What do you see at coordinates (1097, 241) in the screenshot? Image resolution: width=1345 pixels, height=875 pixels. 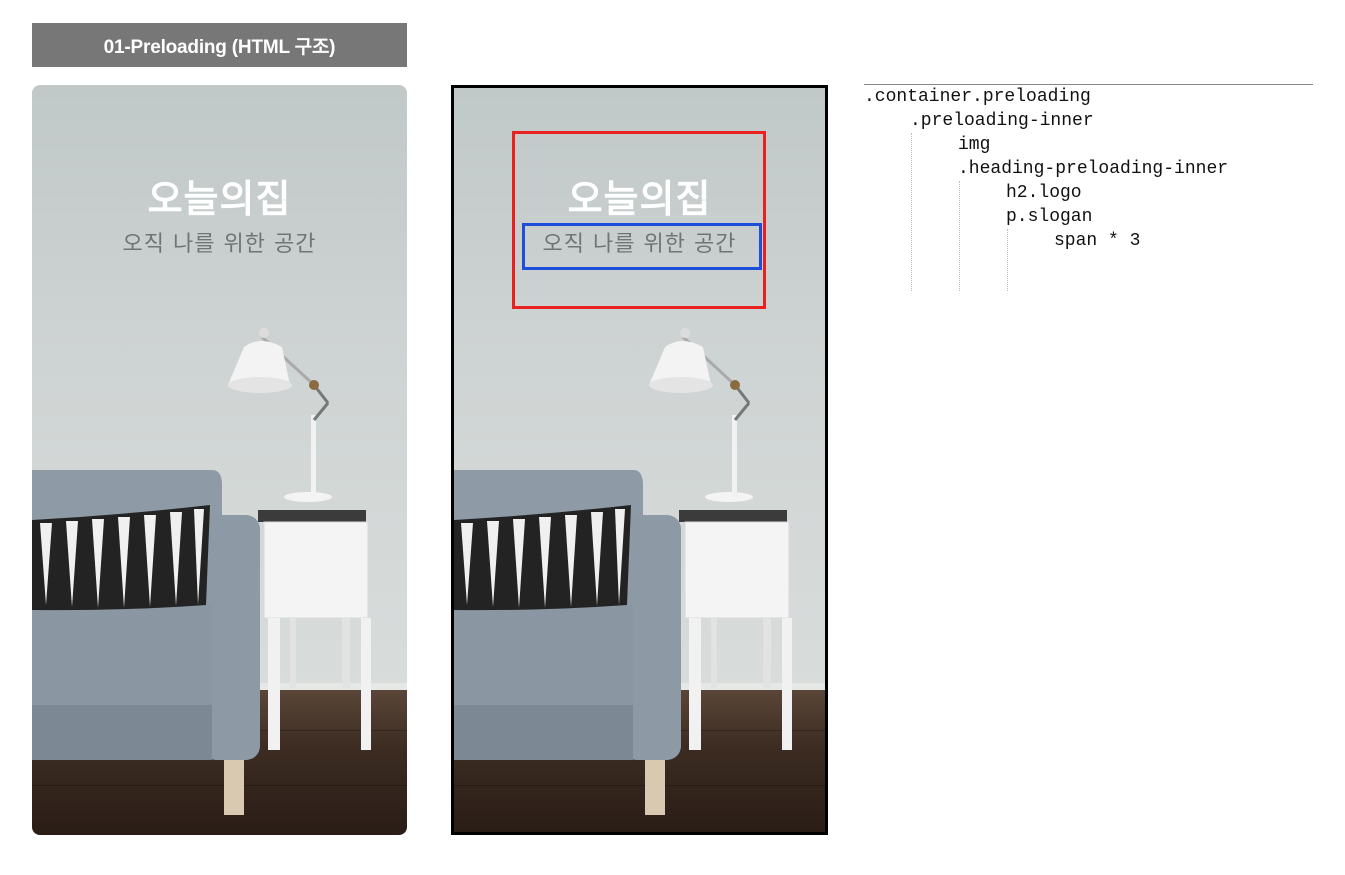 I see `tree-line-span: span * 3` at bounding box center [1097, 241].